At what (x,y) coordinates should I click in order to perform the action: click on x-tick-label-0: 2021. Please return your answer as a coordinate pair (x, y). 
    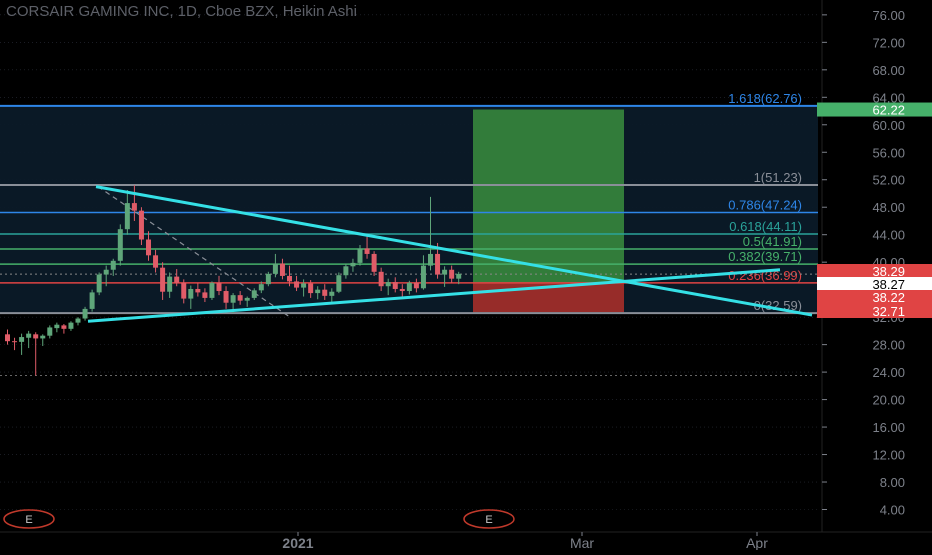
    Looking at the image, I should click on (297, 542).